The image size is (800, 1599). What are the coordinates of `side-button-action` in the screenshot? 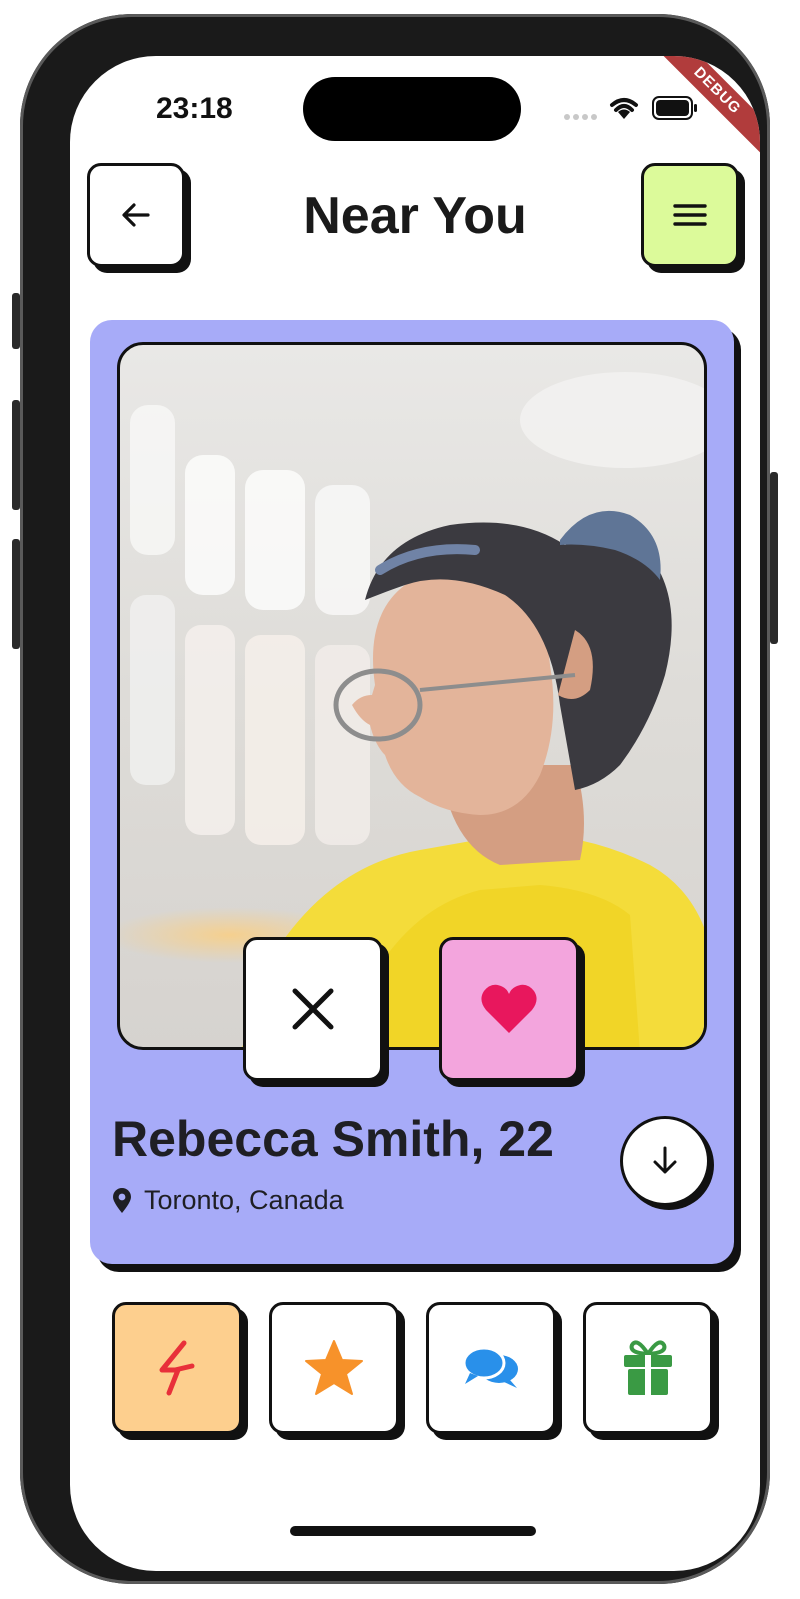 It's located at (16, 321).